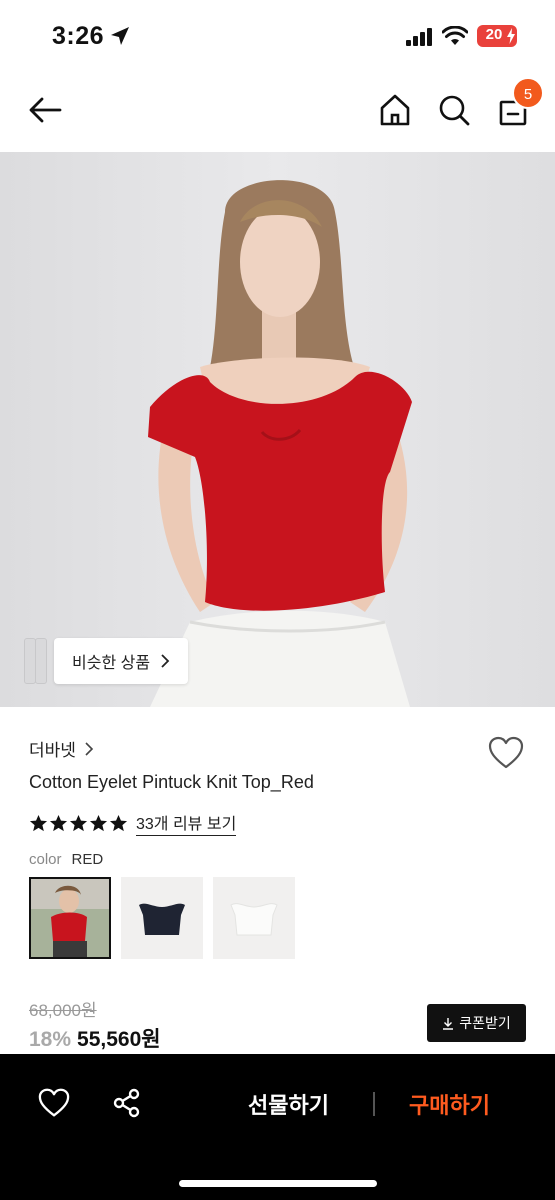  Describe the element at coordinates (374, 1104) in the screenshot. I see `bottom-divider` at that location.